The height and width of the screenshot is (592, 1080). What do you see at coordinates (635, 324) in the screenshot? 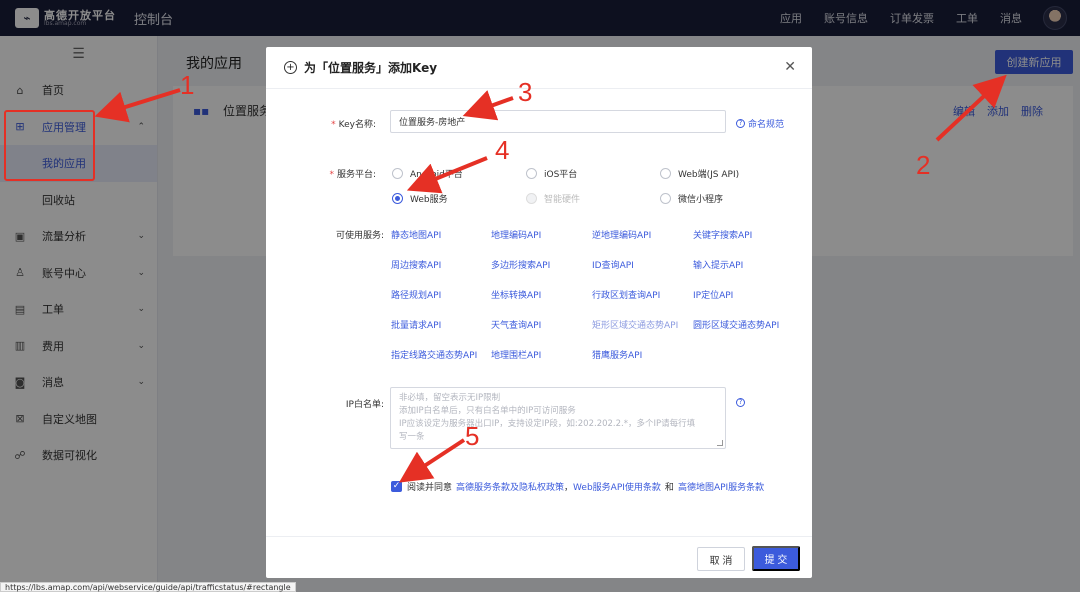
I see `service-link: 矩形区域交通态势API` at bounding box center [635, 324].